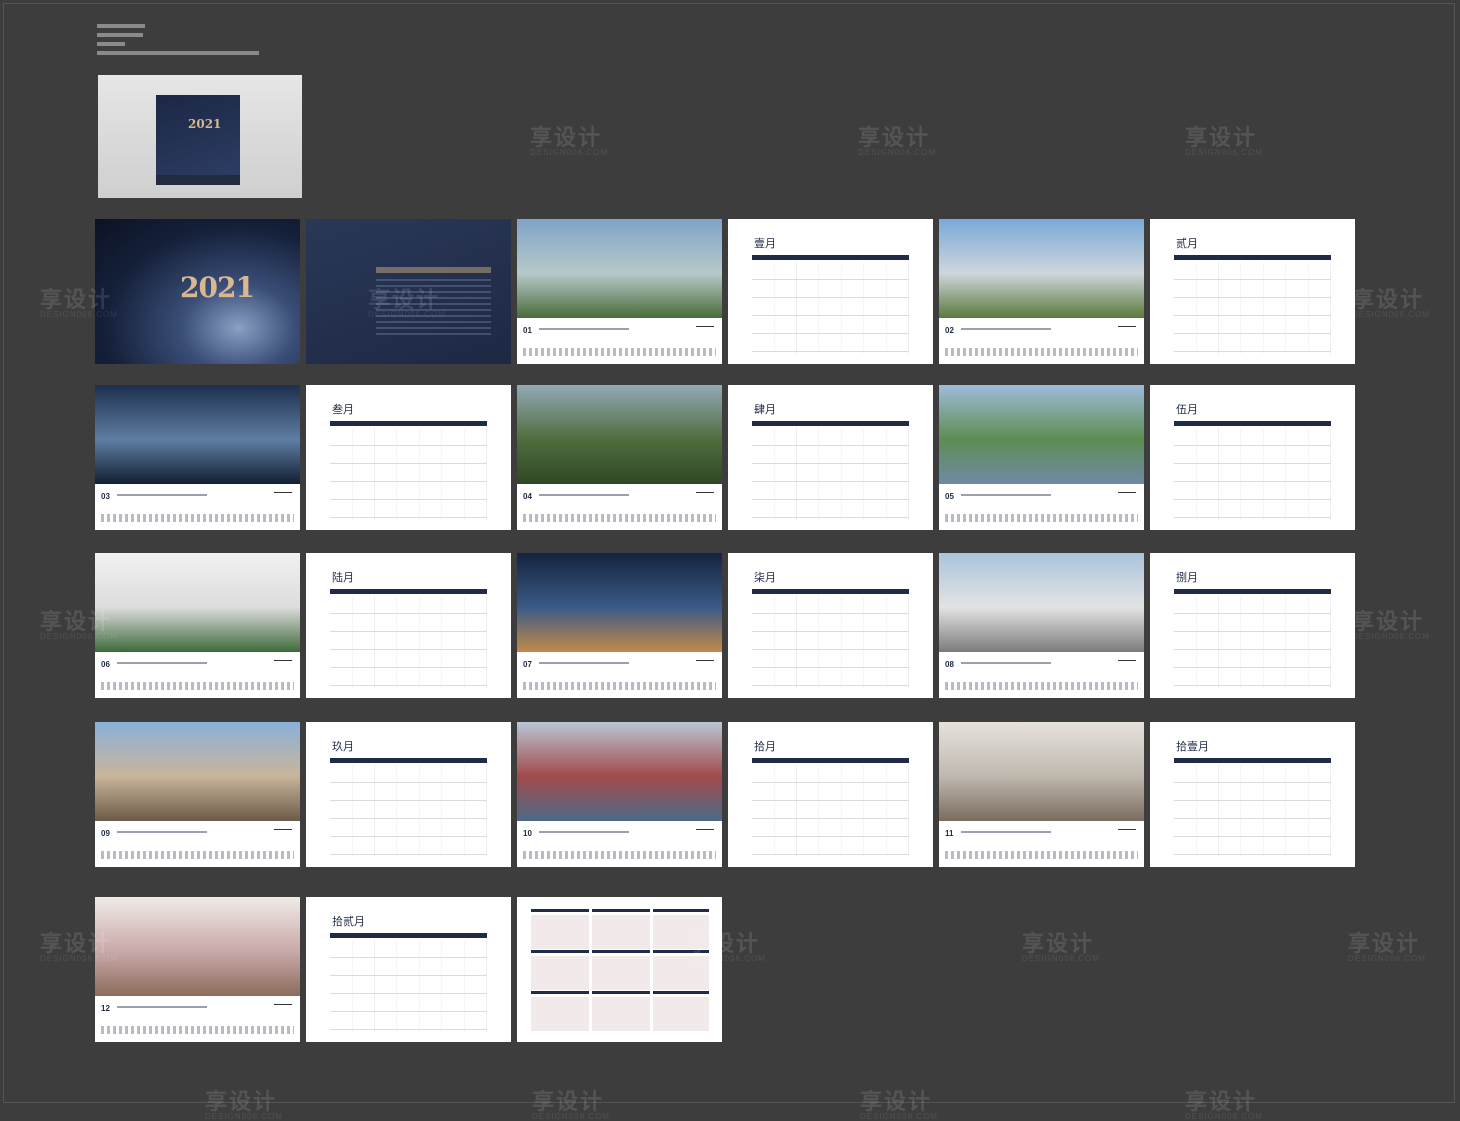 The height and width of the screenshot is (1121, 1460). What do you see at coordinates (949, 664) in the screenshot?
I see `month-number: 08` at bounding box center [949, 664].